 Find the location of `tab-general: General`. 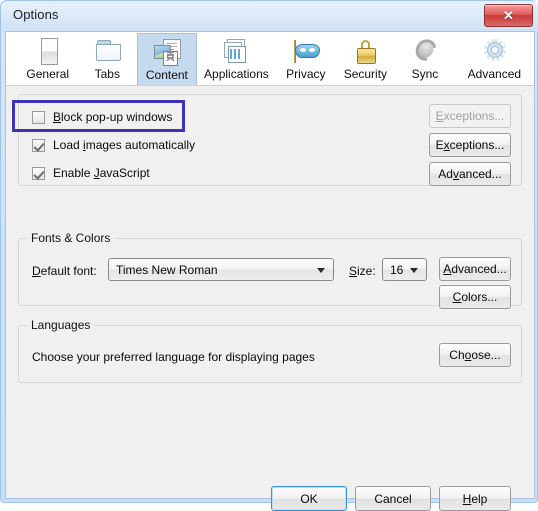

tab-general: General is located at coordinates (48, 59).